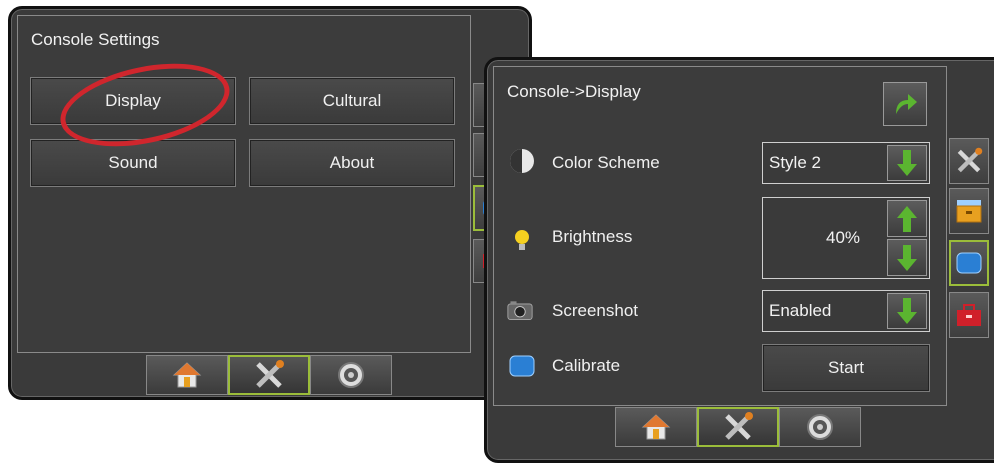 The height and width of the screenshot is (463, 994). I want to click on calibrate-monitor-icon, so click(522, 366).